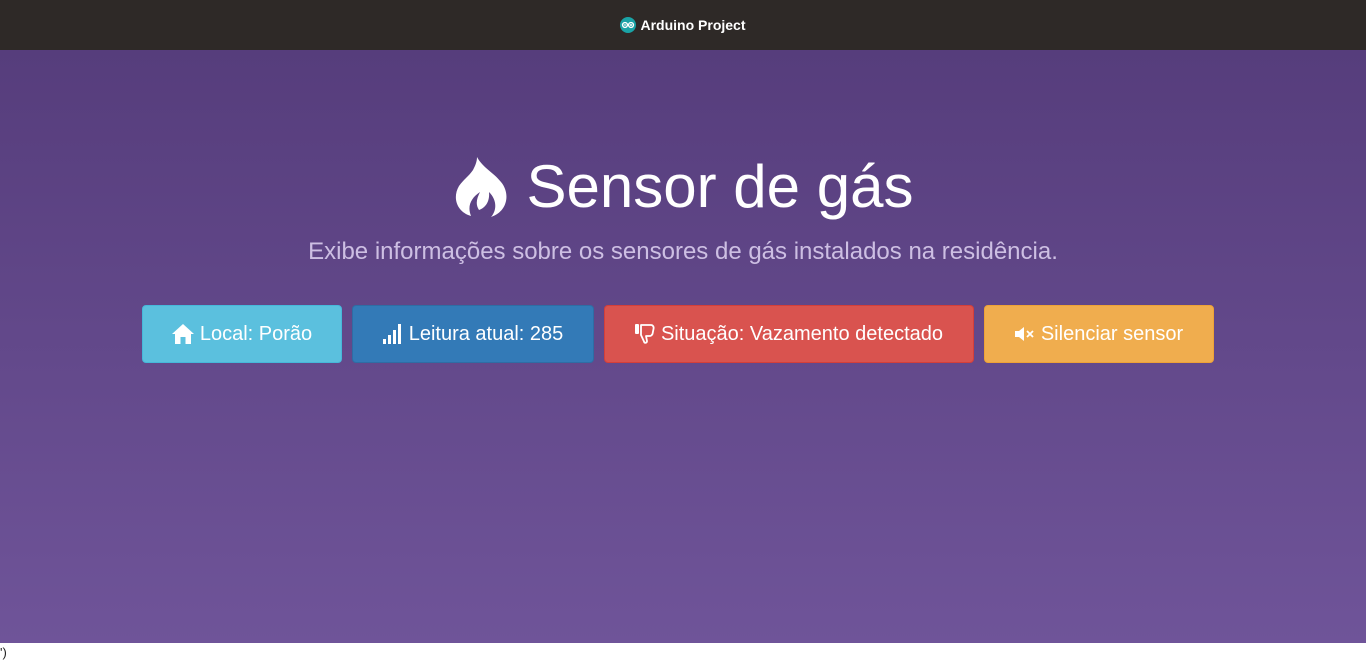 The image size is (1366, 663). I want to click on brand-link: Arduino Project, so click(683, 25).